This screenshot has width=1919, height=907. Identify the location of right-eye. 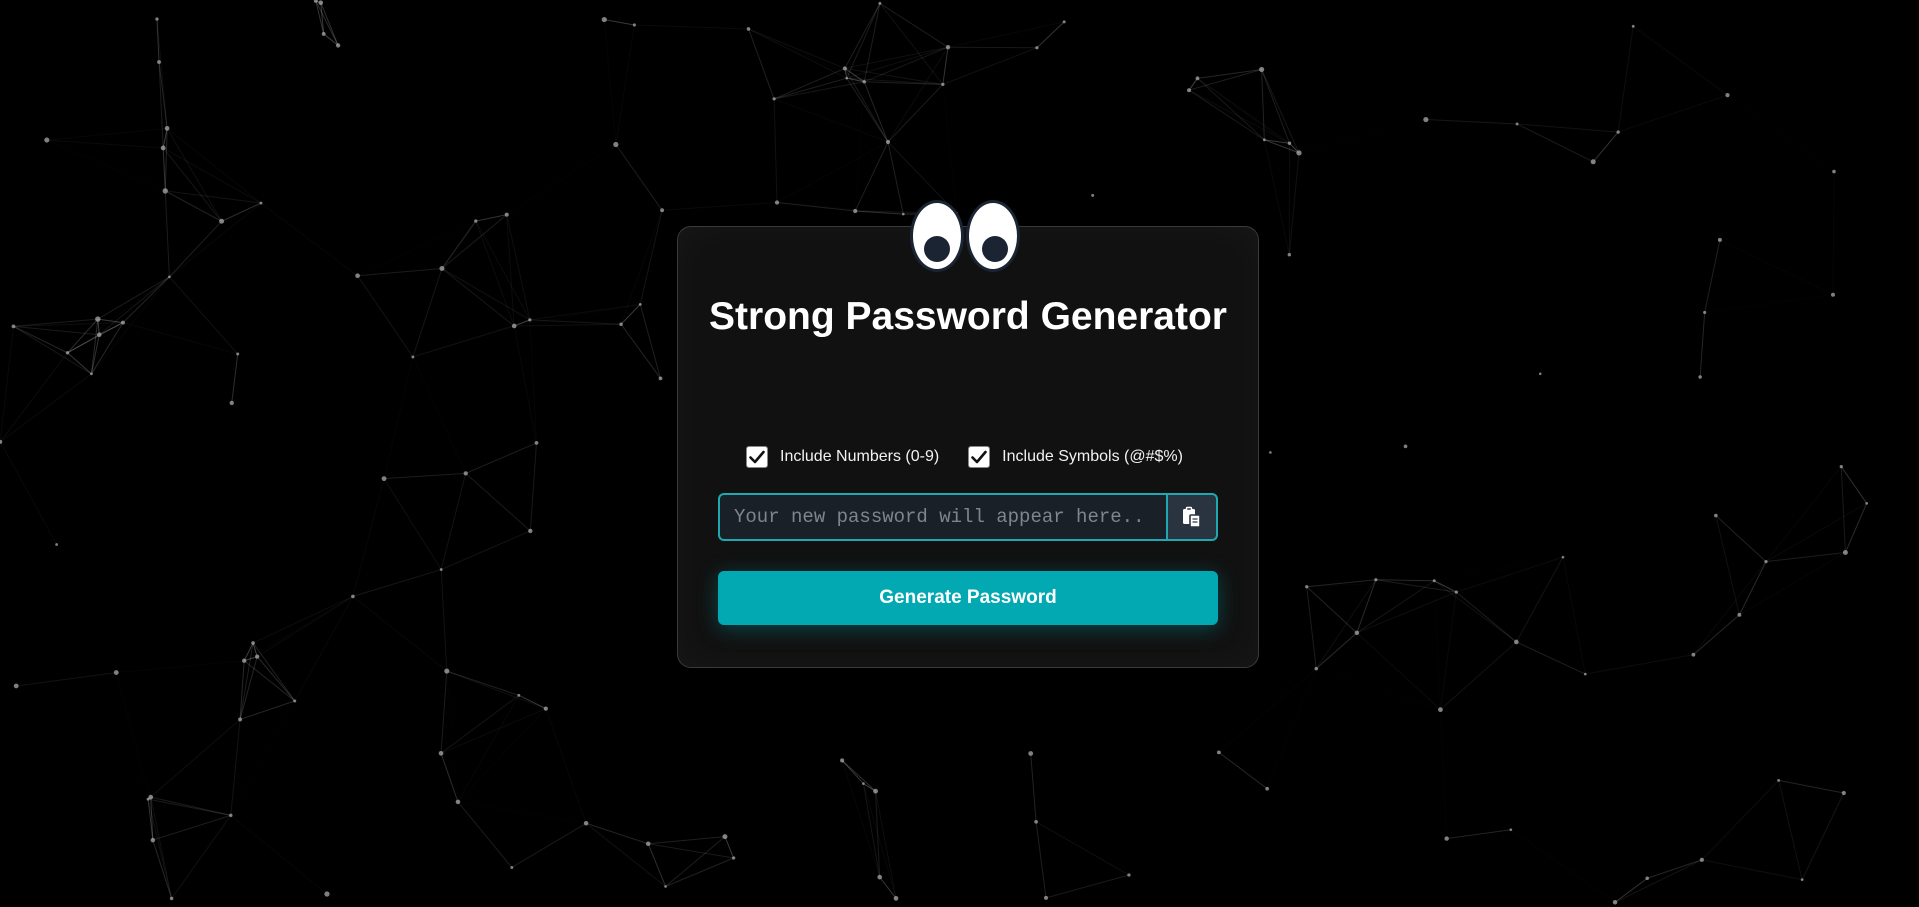
(993, 236).